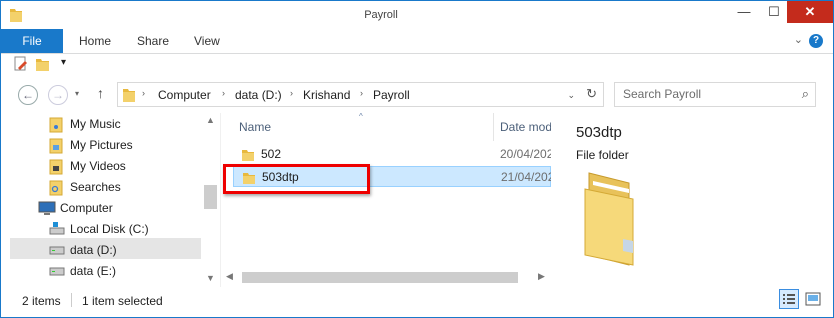  I want to click on tab-view: View, so click(207, 41).